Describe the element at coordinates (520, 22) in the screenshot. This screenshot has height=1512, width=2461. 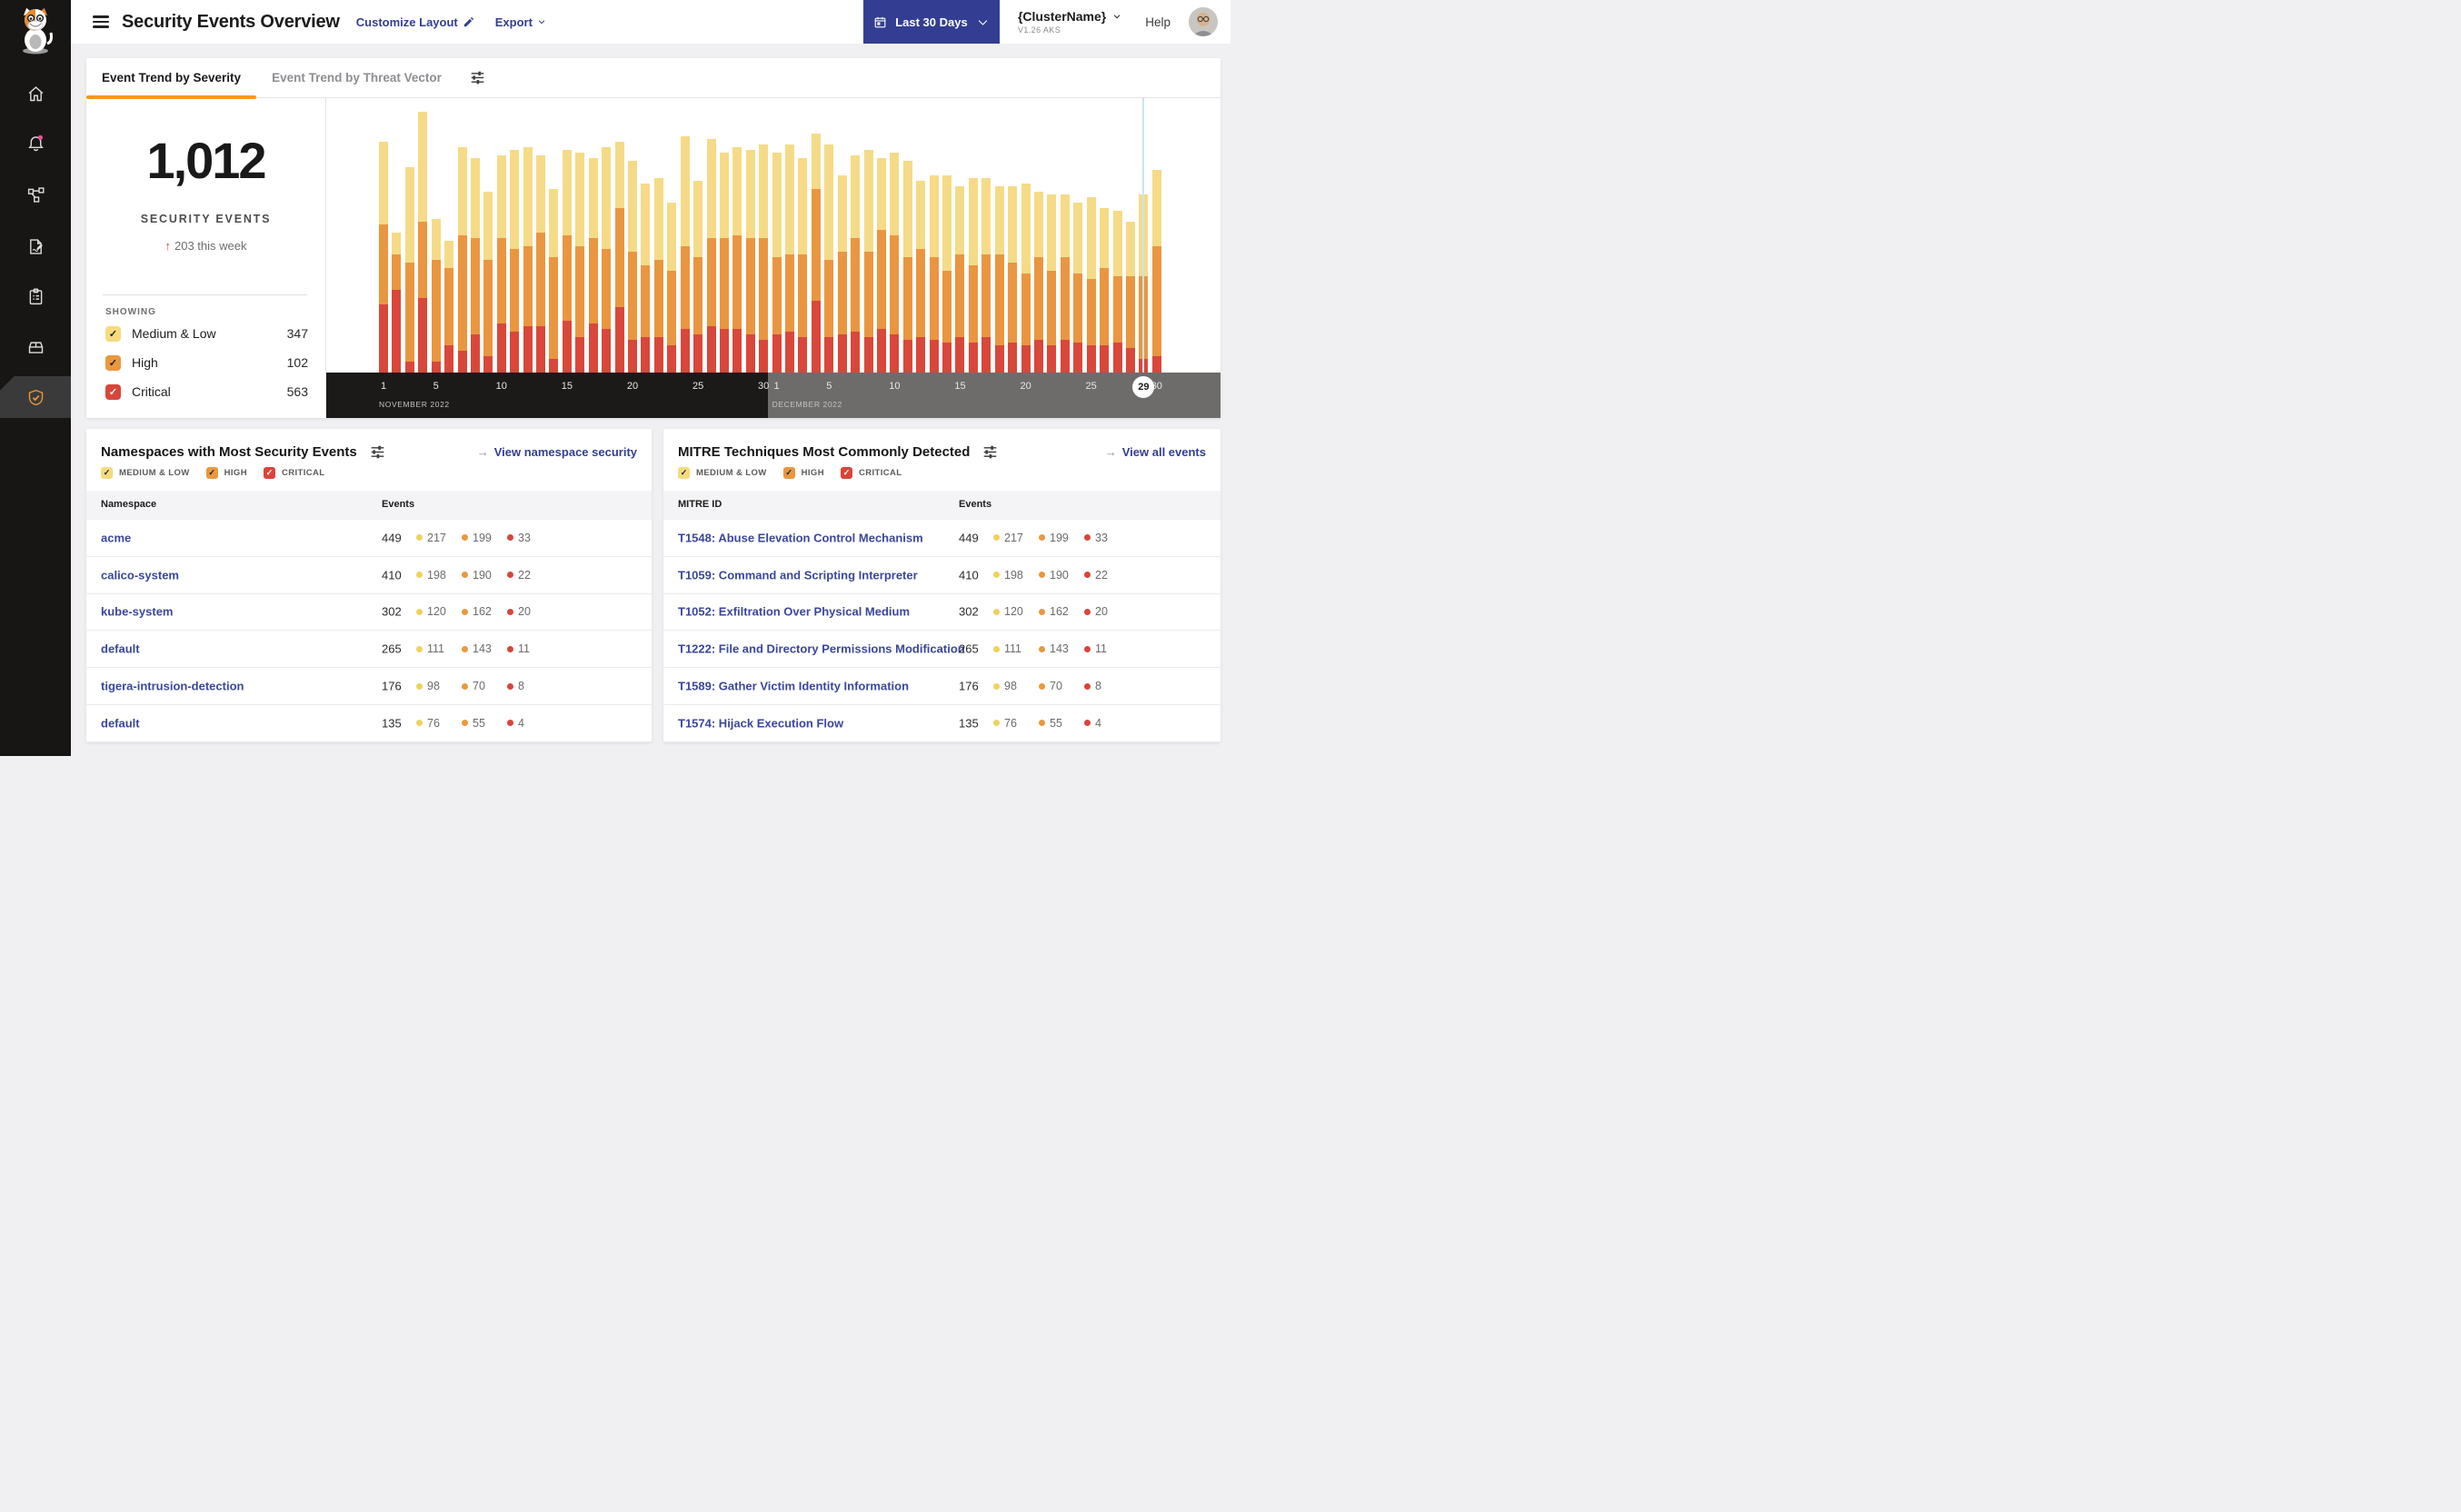
I see `export-button: Export` at that location.